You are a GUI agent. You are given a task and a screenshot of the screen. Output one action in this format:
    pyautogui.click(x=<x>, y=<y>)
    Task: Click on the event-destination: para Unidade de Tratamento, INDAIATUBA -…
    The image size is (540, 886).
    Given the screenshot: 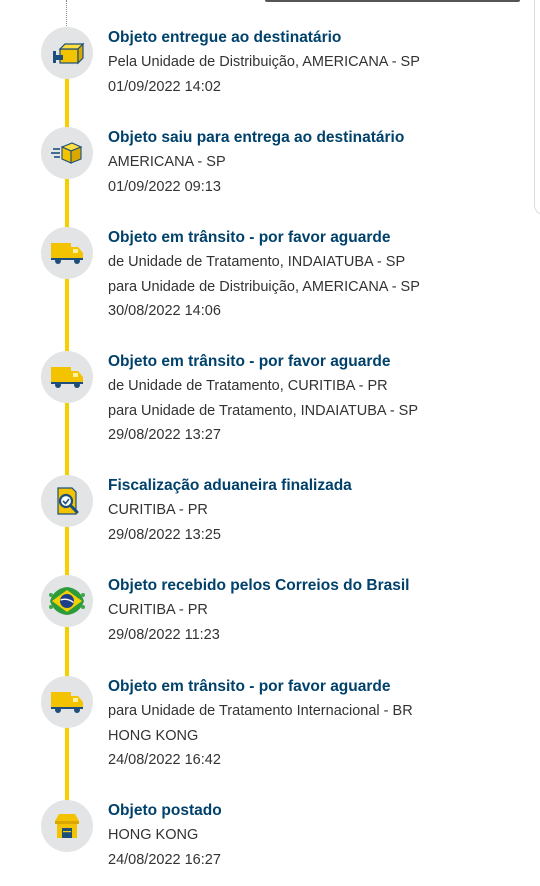 What is the action you would take?
    pyautogui.click(x=263, y=410)
    